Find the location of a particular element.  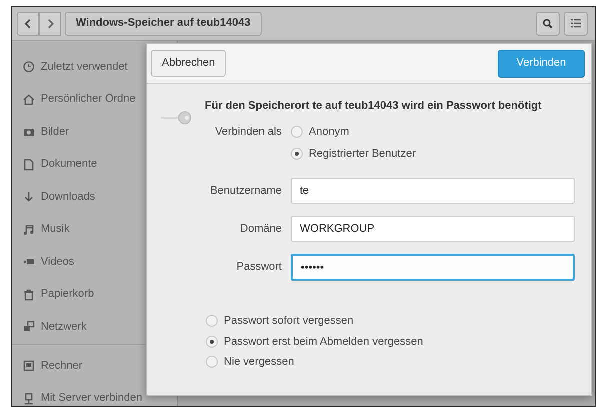

radio-option: Nie vergessen is located at coordinates (398, 362).